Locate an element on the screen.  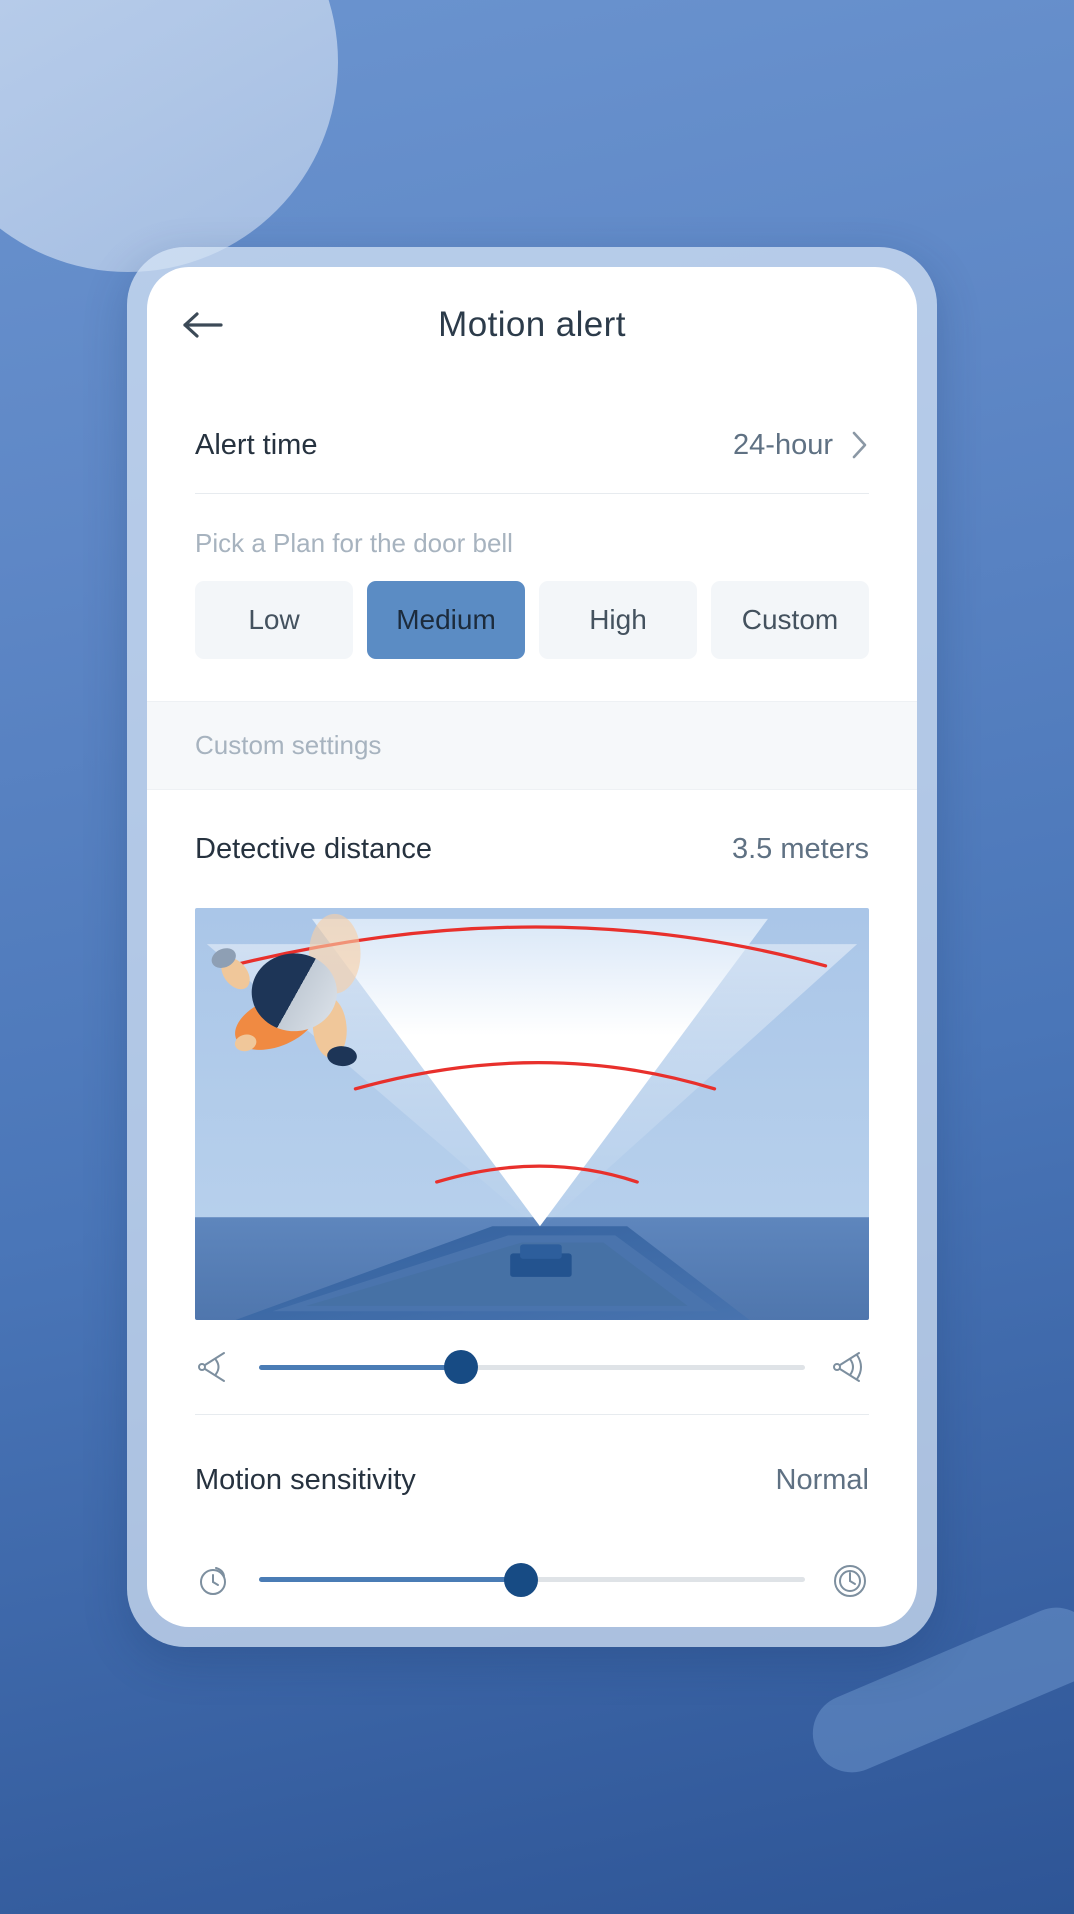
alert-time-label: Alert time is located at coordinates (256, 444).